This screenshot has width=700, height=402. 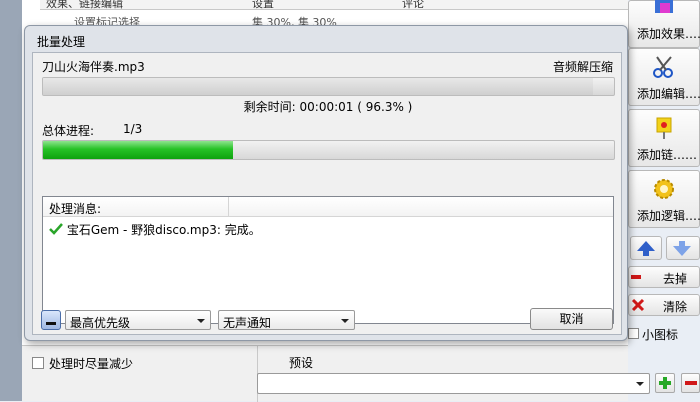 What do you see at coordinates (133, 129) in the screenshot?
I see `total-progress-count: 1/3` at bounding box center [133, 129].